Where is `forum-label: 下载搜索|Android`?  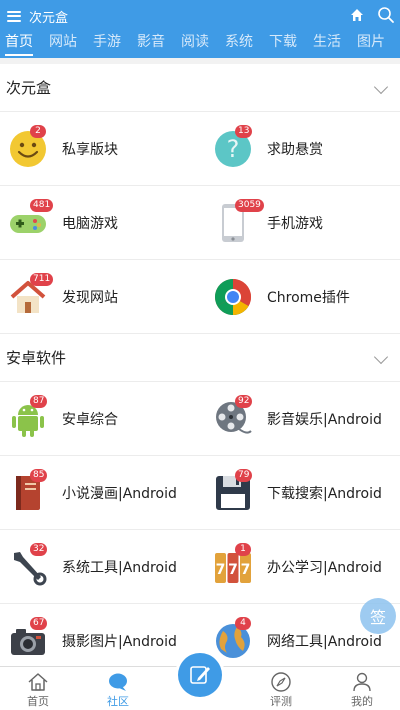 forum-label: 下载搜索|Android is located at coordinates (324, 493).